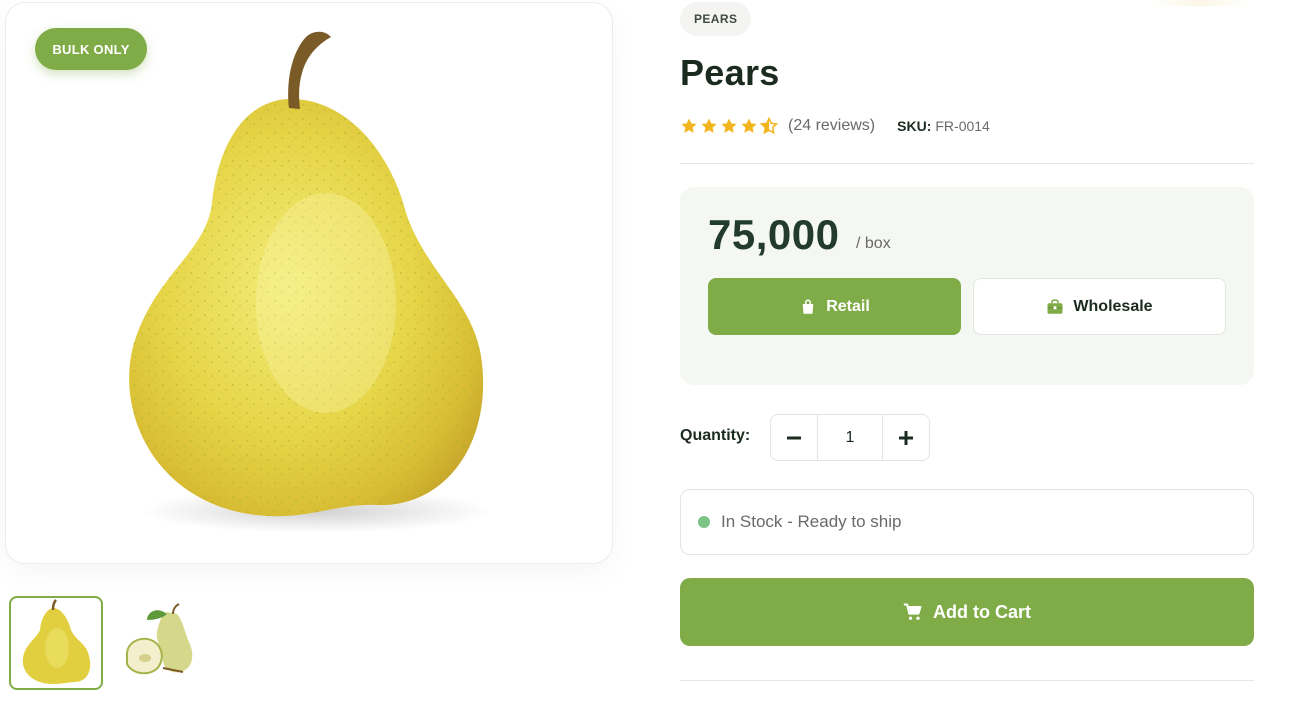 The width and height of the screenshot is (1299, 715). I want to click on thumbnail-pear-whole, so click(56, 643).